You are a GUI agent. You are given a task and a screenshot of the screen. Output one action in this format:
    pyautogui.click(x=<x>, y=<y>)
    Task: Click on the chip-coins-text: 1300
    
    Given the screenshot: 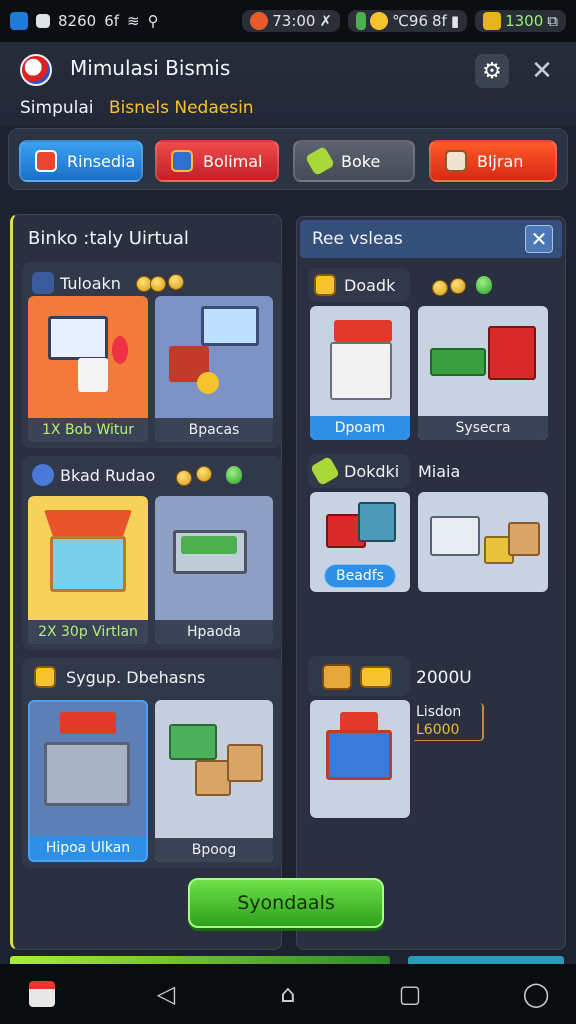 What is the action you would take?
    pyautogui.click(x=524, y=21)
    